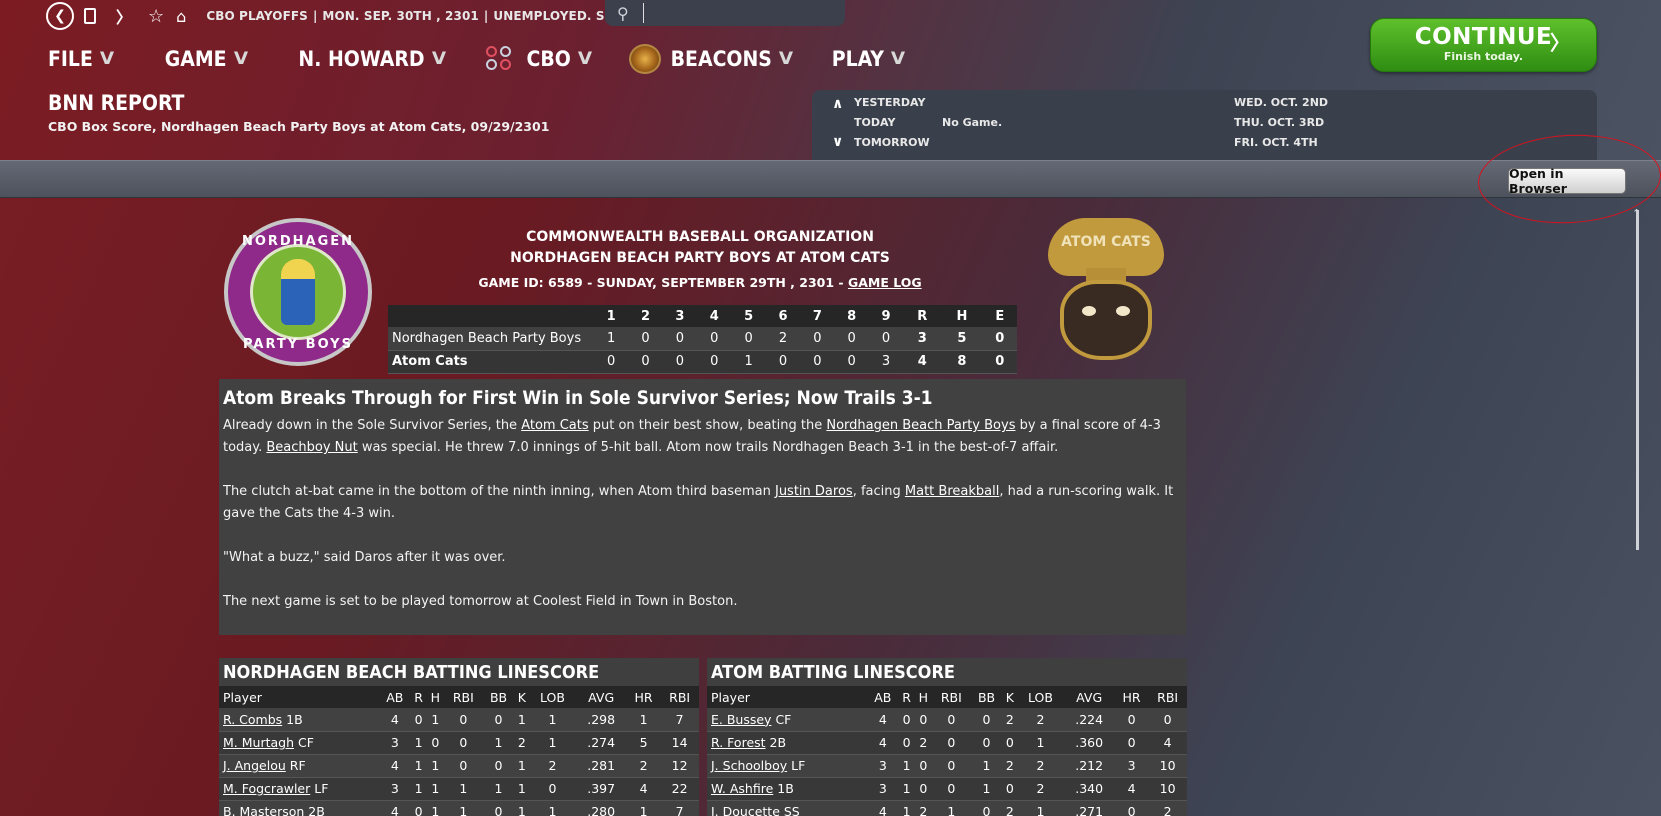 This screenshot has width=1661, height=816. I want to click on forward-icon: 〉, so click(124, 16).